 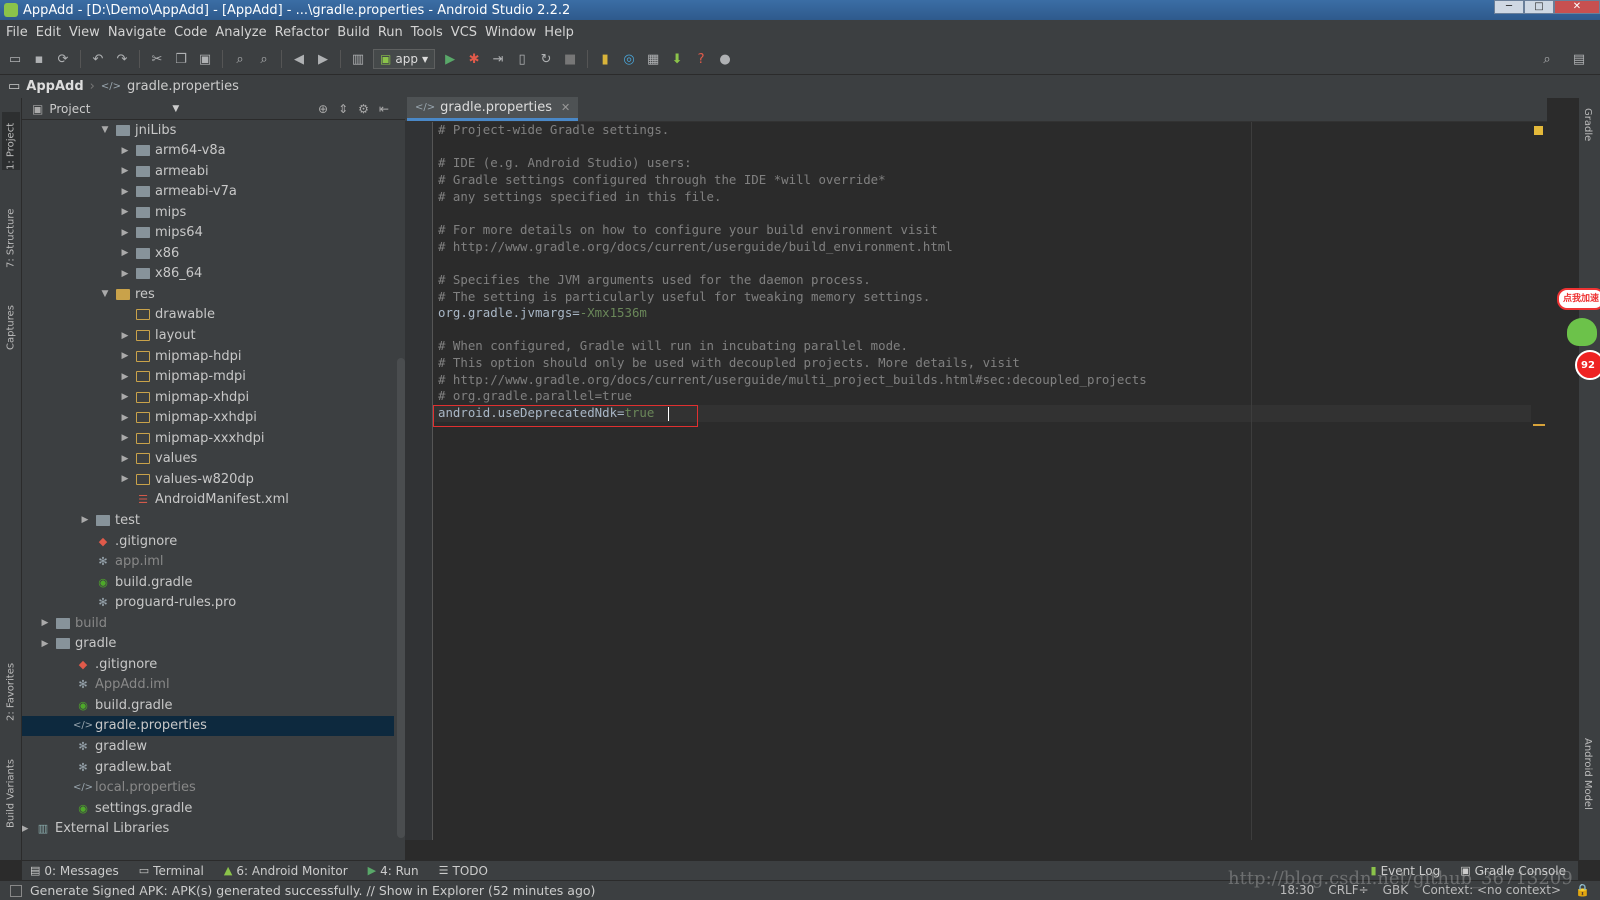 I want to click on menu-window: Window, so click(x=512, y=32).